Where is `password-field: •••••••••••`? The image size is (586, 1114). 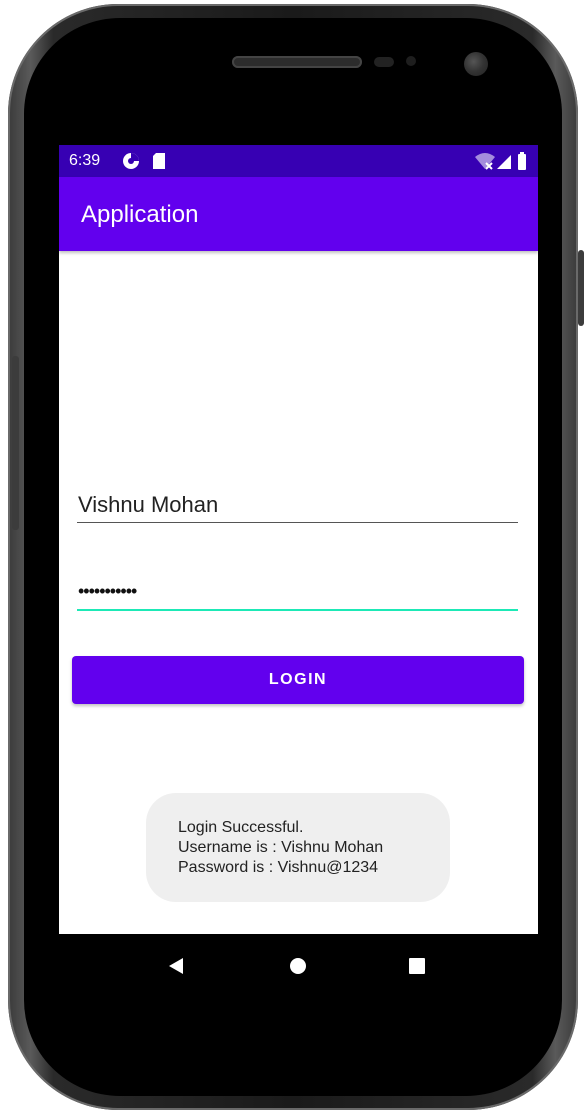
password-field: ••••••••••• is located at coordinates (297, 592).